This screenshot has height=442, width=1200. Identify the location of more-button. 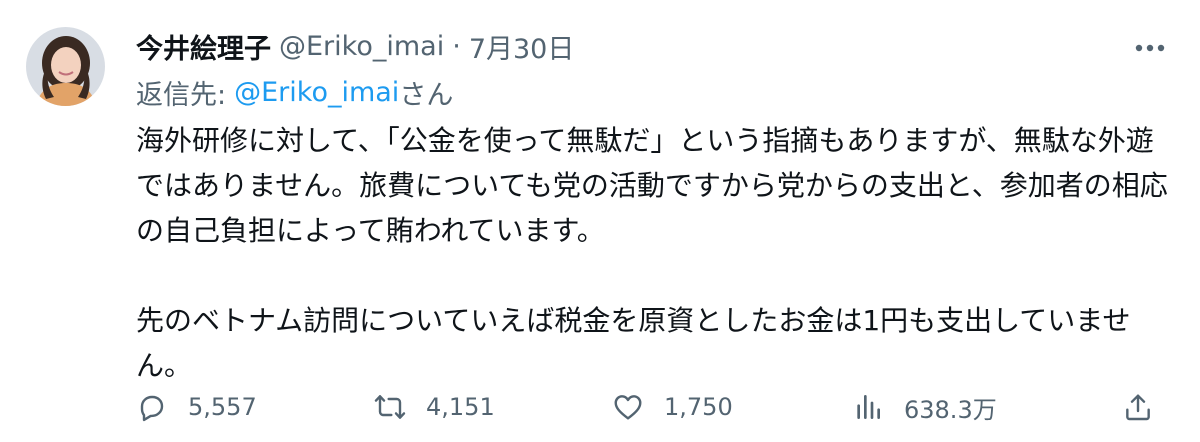
(1150, 48).